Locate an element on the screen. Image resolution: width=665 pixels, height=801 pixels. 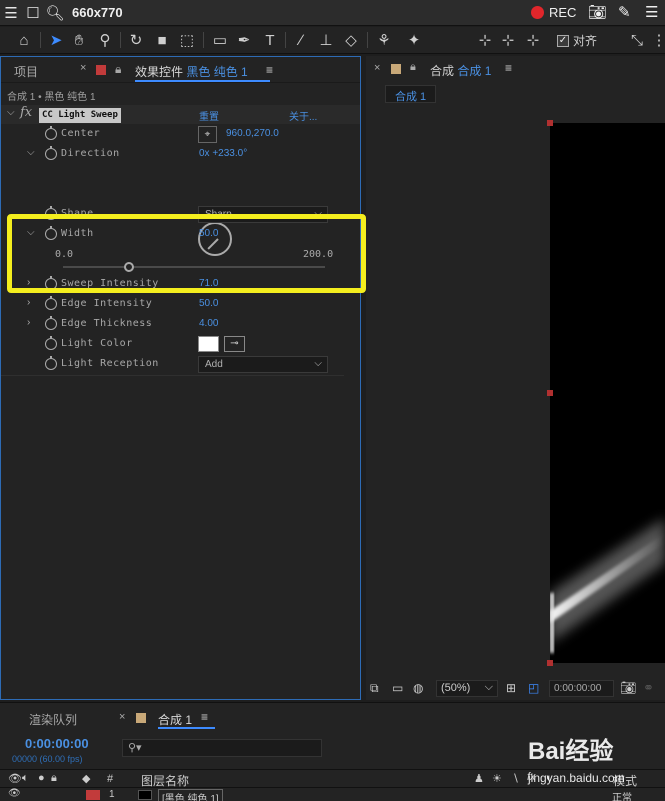
layer-mode: 正常 is located at coordinates (622, 795).